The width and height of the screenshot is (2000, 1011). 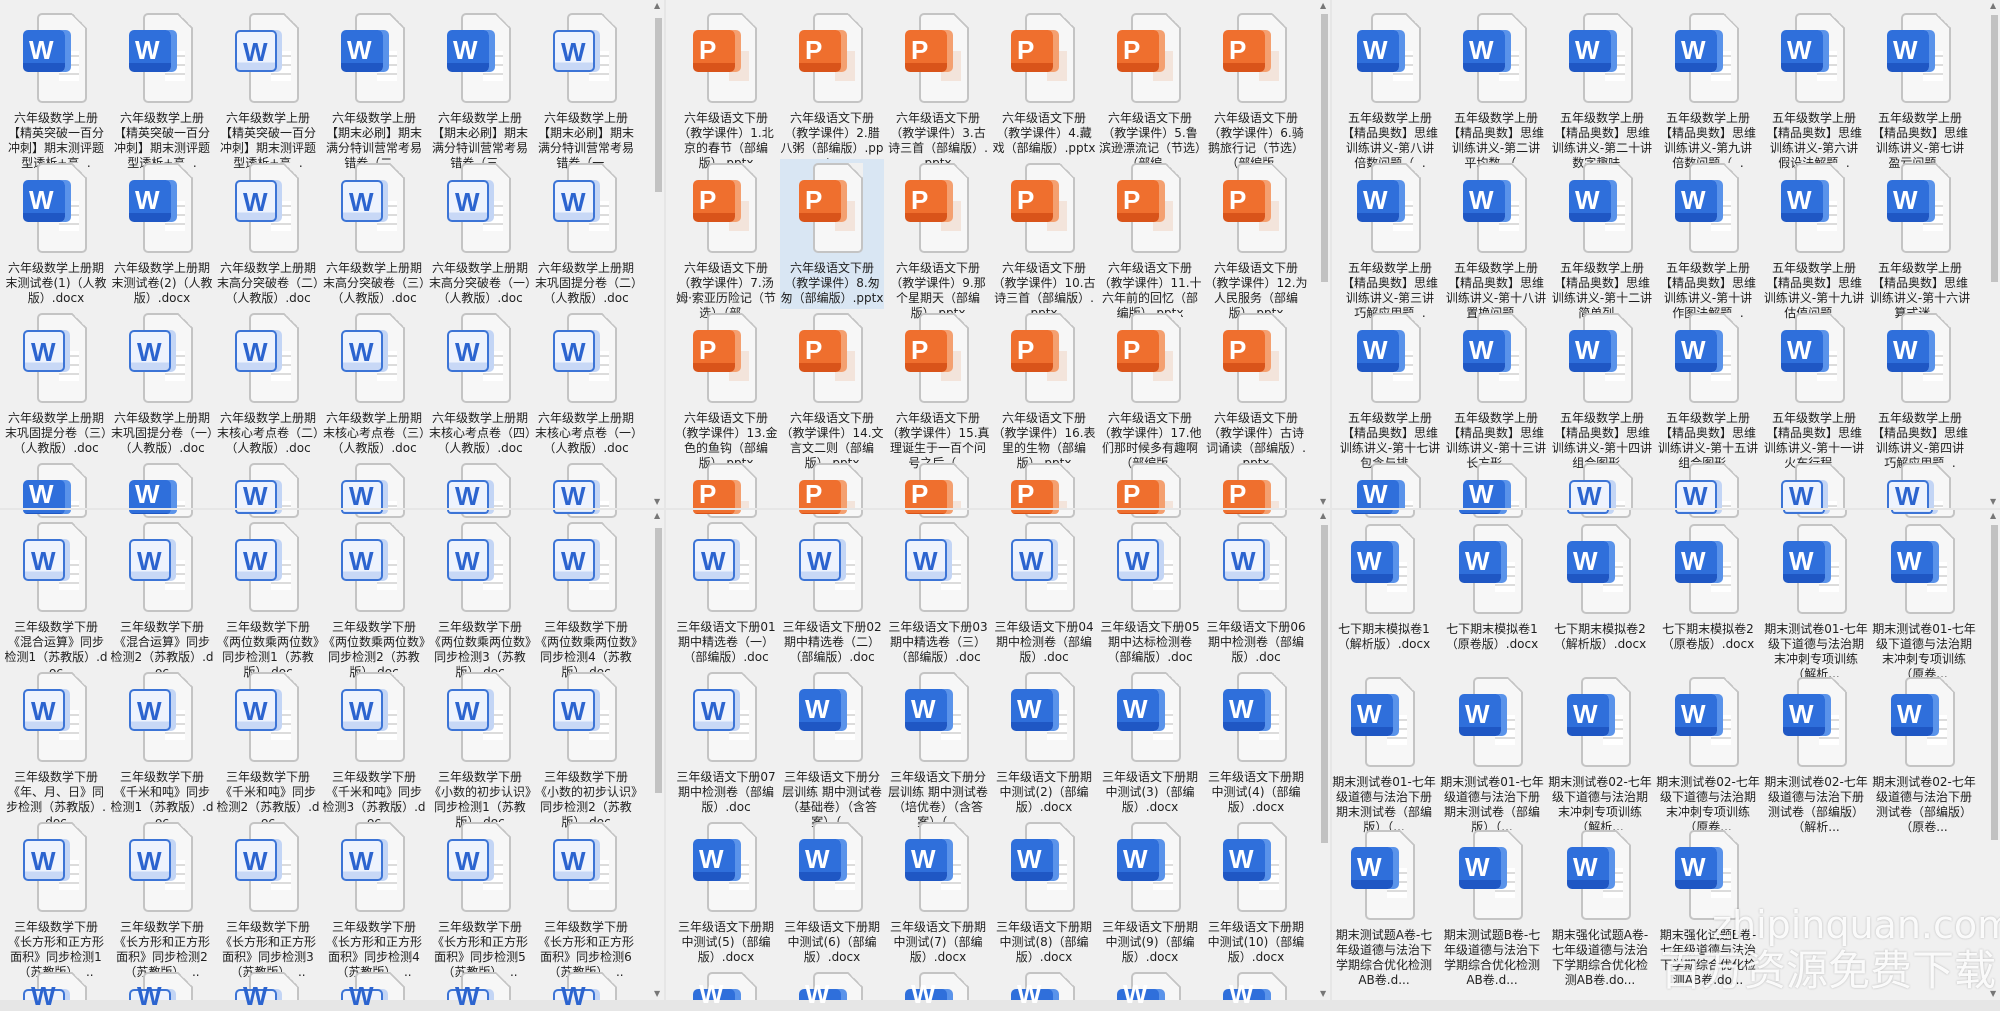 What do you see at coordinates (832, 392) in the screenshot?
I see `file-item: P六年级语文下册（教学课件）14.文言文二则（部编版）.pptx` at bounding box center [832, 392].